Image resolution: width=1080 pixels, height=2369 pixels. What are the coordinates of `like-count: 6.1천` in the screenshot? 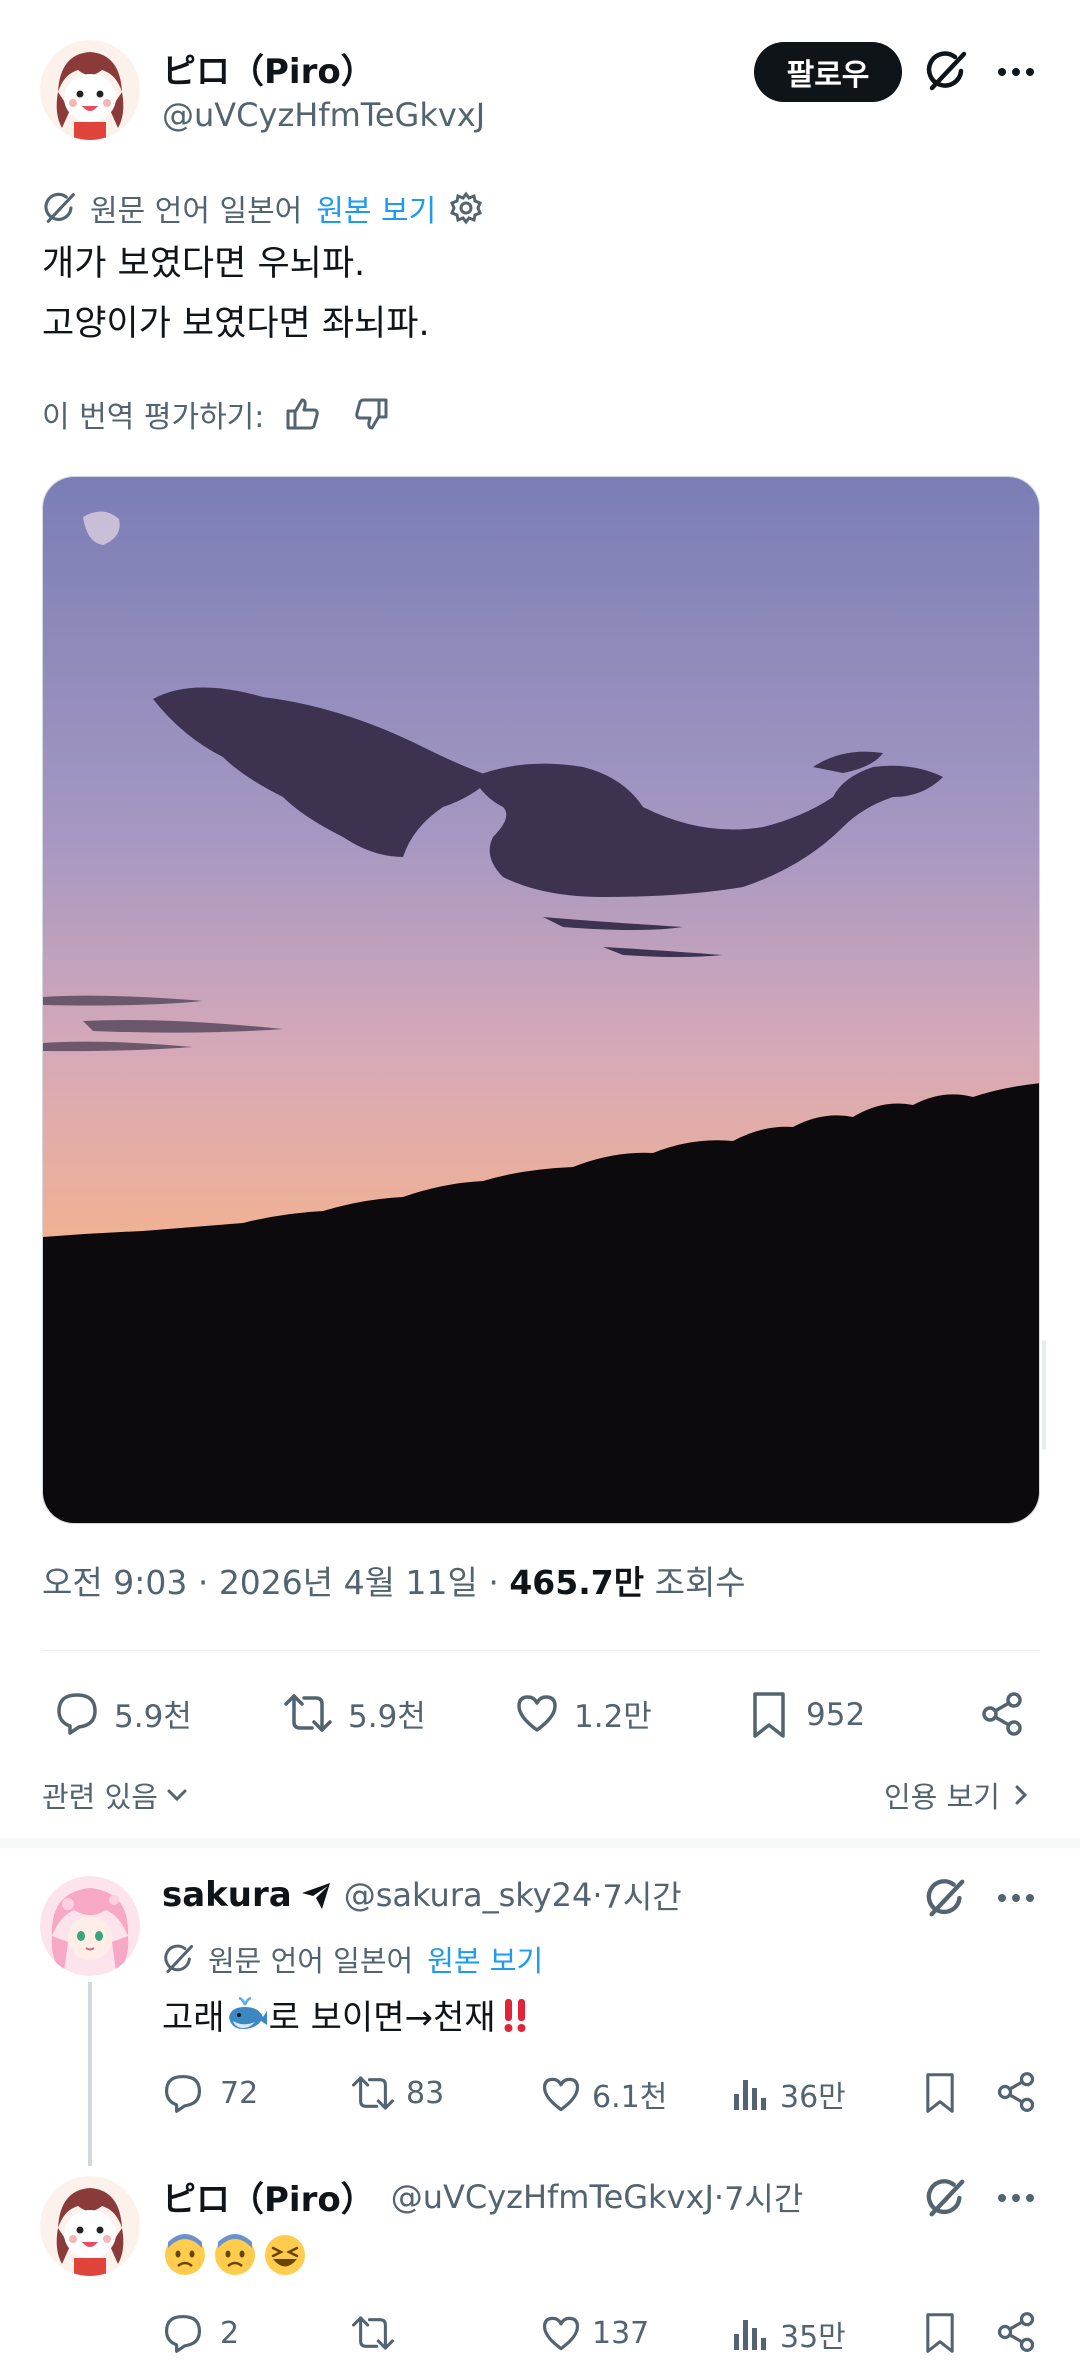 It's located at (630, 2097).